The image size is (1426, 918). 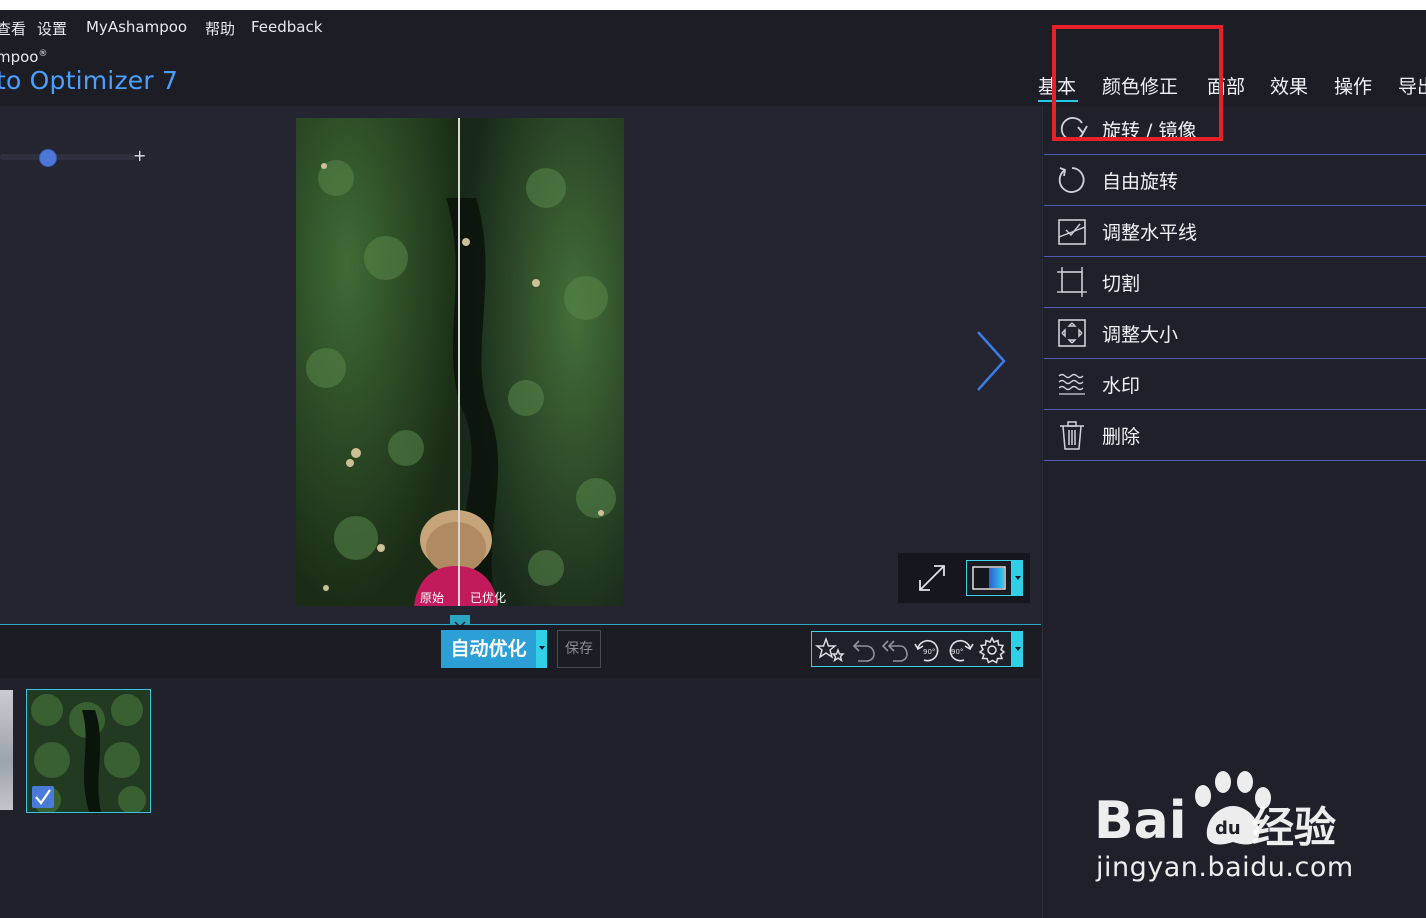 I want to click on menu-settings: 设置, so click(x=52, y=28).